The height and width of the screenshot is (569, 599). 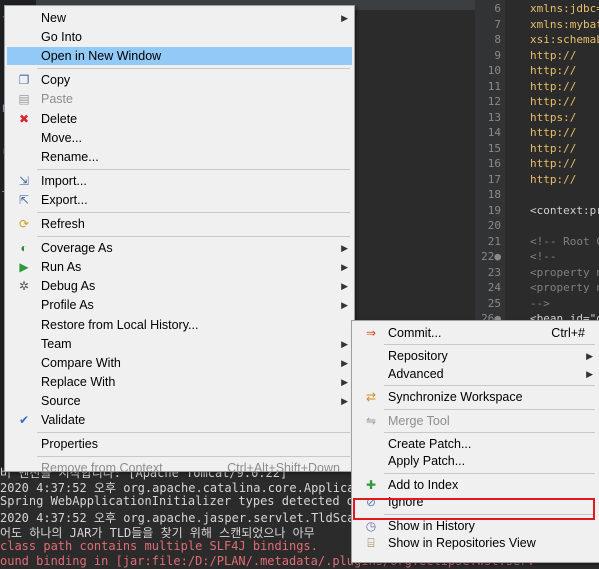 What do you see at coordinates (179, 80) in the screenshot?
I see `menu-item-copy: ❐ Copy` at bounding box center [179, 80].